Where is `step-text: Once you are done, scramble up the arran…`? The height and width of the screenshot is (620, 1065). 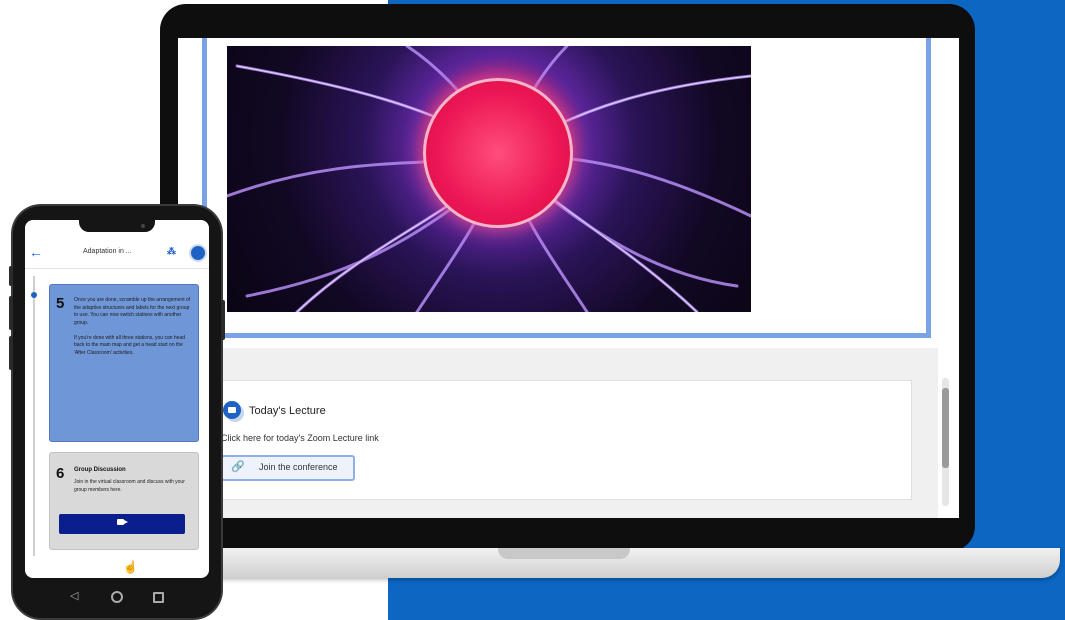 step-text: Once you are done, scramble up the arran… is located at coordinates (132, 326).